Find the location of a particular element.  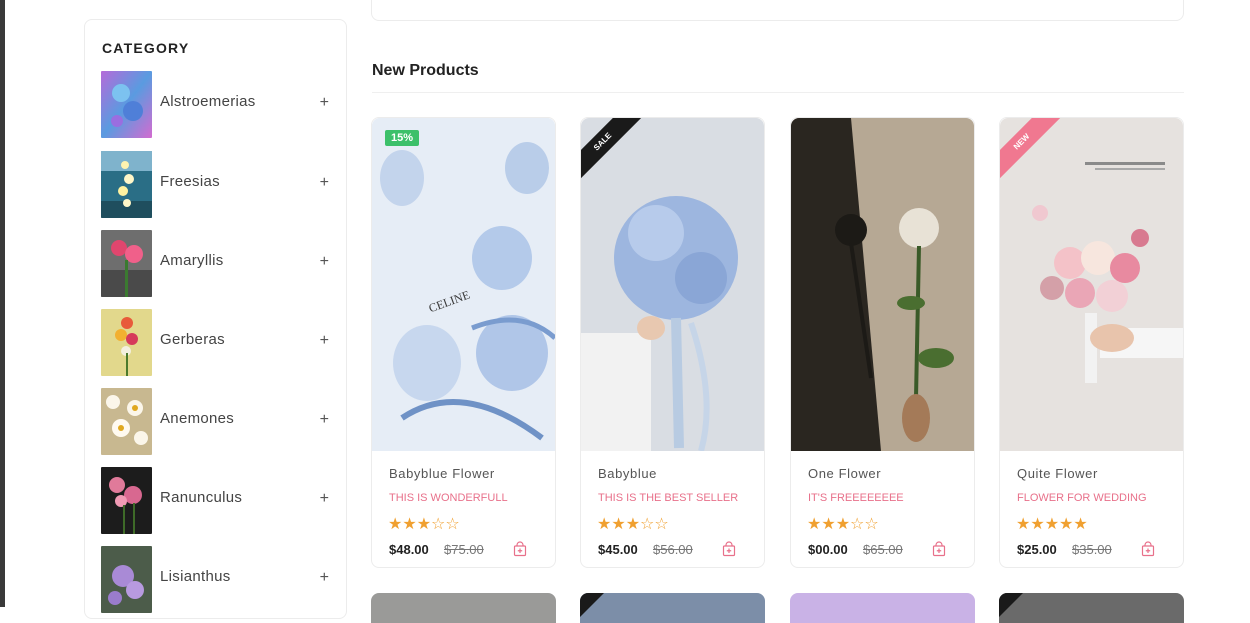

sale-ribbon: SALE is located at coordinates (616, 153).